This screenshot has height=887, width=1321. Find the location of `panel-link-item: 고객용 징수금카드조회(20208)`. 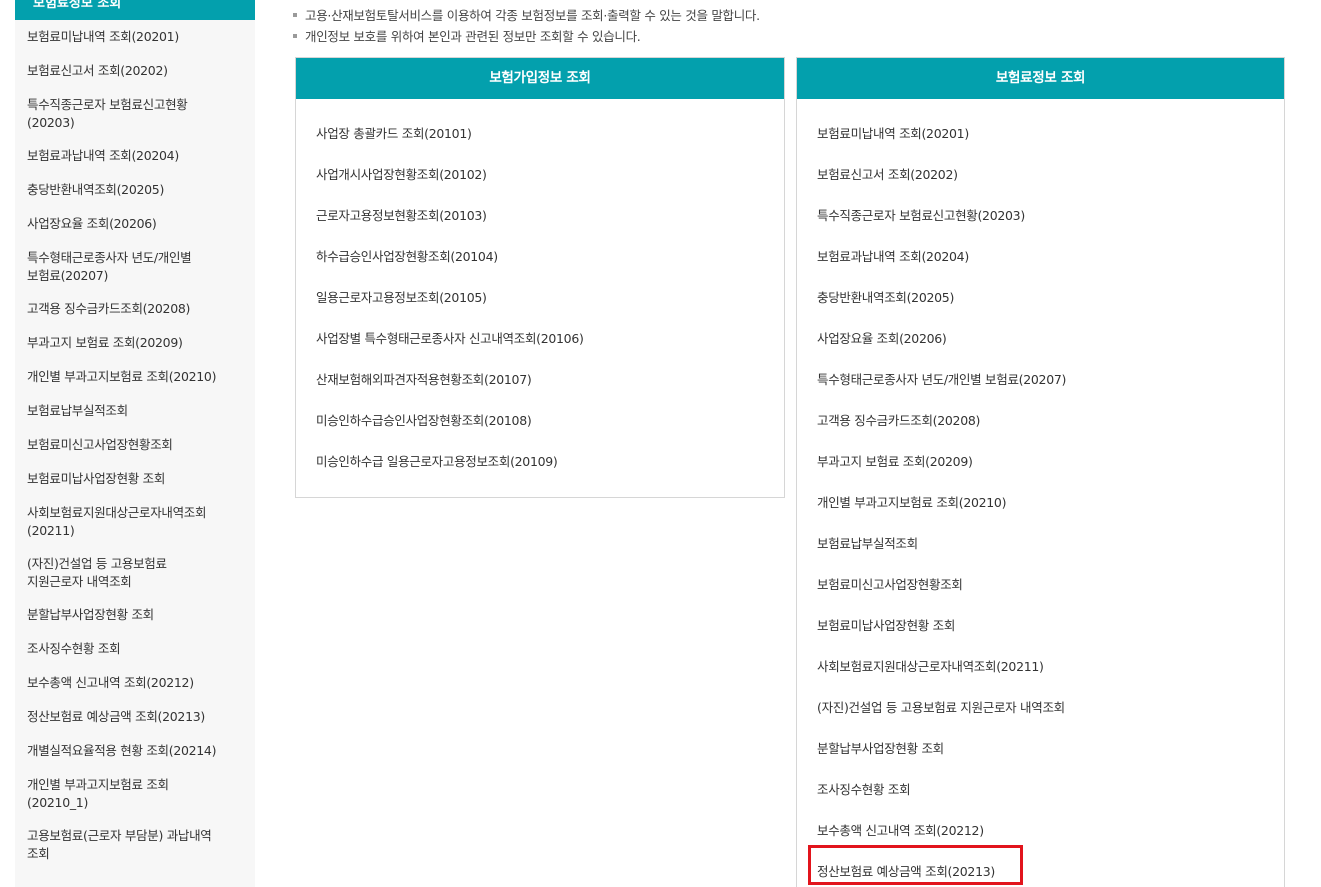

panel-link-item: 고객용 징수금카드조회(20208) is located at coordinates (1050, 430).